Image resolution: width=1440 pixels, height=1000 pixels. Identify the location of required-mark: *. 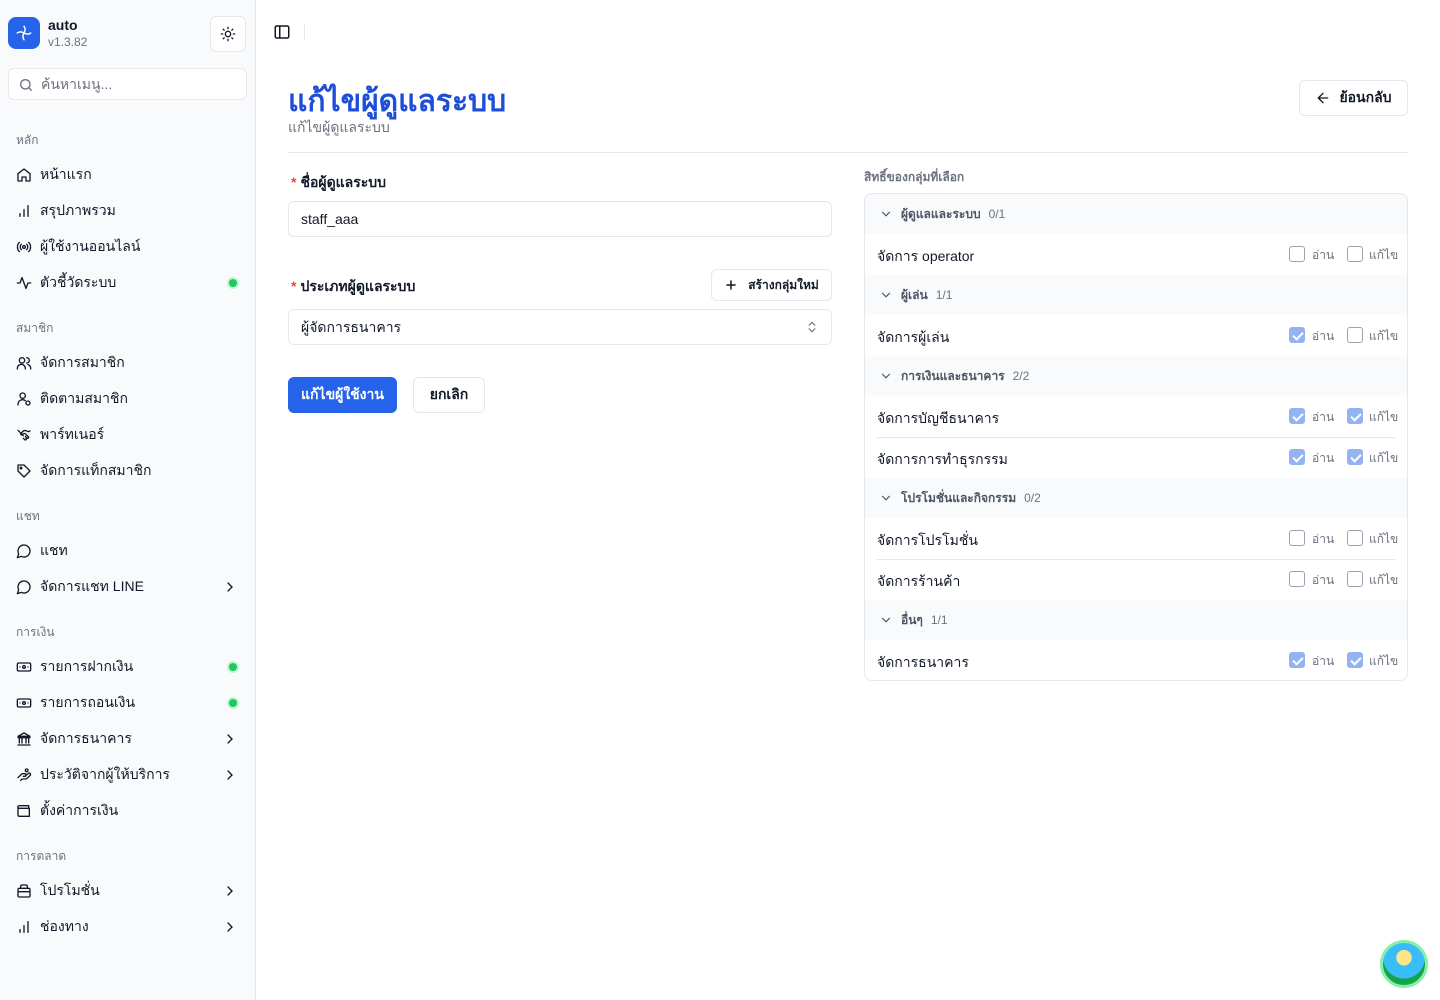
(294, 182).